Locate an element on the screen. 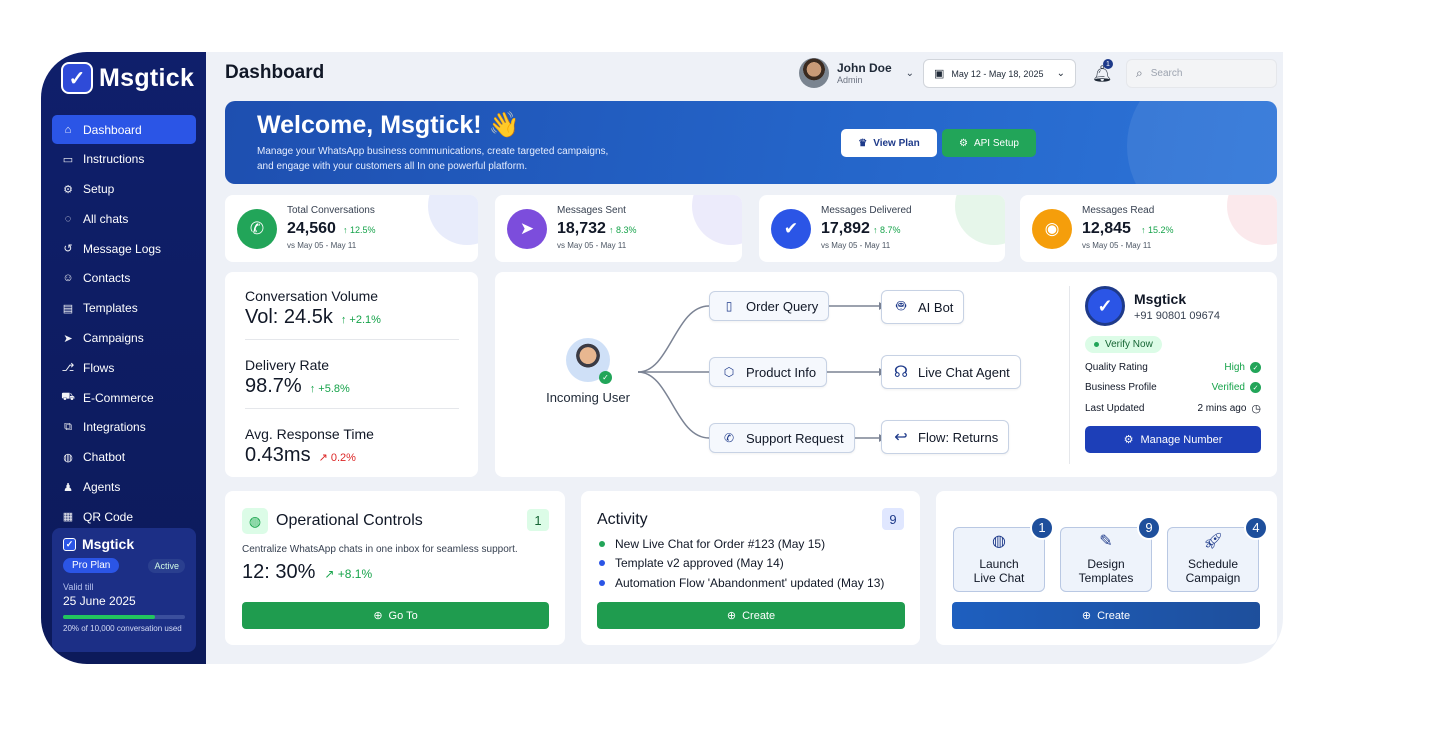  sidebar-item-qr-code: ▦ QR Code is located at coordinates (124, 516).